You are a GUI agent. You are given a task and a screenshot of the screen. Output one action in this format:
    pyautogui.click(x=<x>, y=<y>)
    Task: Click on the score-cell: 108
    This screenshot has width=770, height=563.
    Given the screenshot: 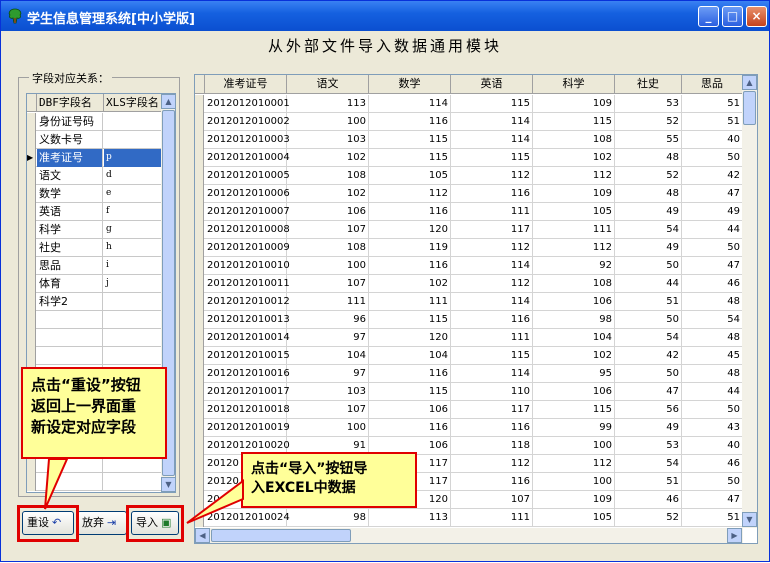 What is the action you would take?
    pyautogui.click(x=328, y=248)
    